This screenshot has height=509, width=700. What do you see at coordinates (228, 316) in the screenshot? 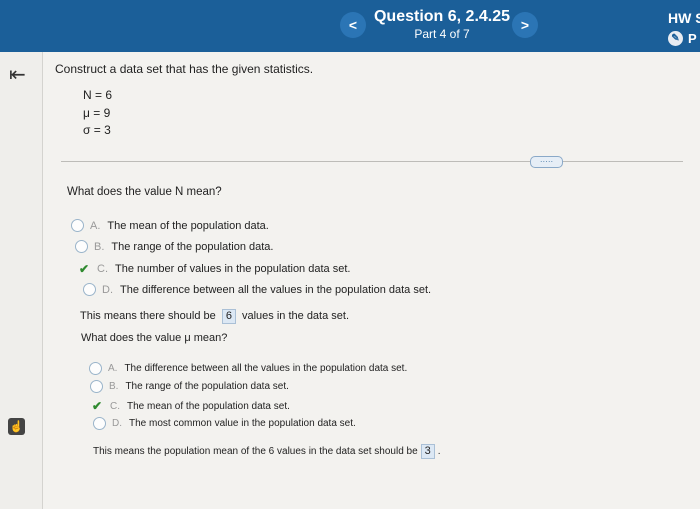
I see `answer-box-n: 6` at bounding box center [228, 316].